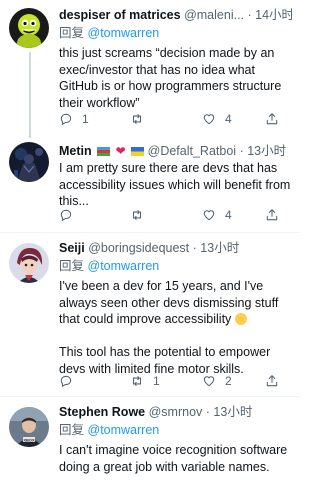 Image resolution: width=320 pixels, height=500 pixels. Describe the element at coordinates (240, 319) in the screenshot. I see `smile-emoji-icon` at that location.